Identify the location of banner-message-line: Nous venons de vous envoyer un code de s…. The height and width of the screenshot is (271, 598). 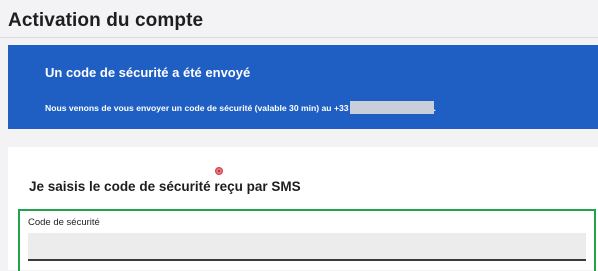
(240, 107).